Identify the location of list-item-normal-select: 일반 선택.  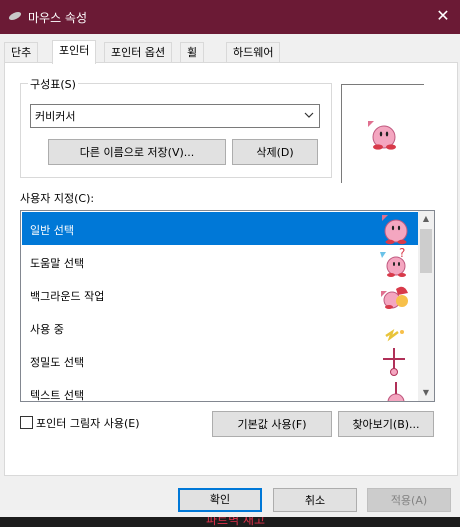
(220, 228).